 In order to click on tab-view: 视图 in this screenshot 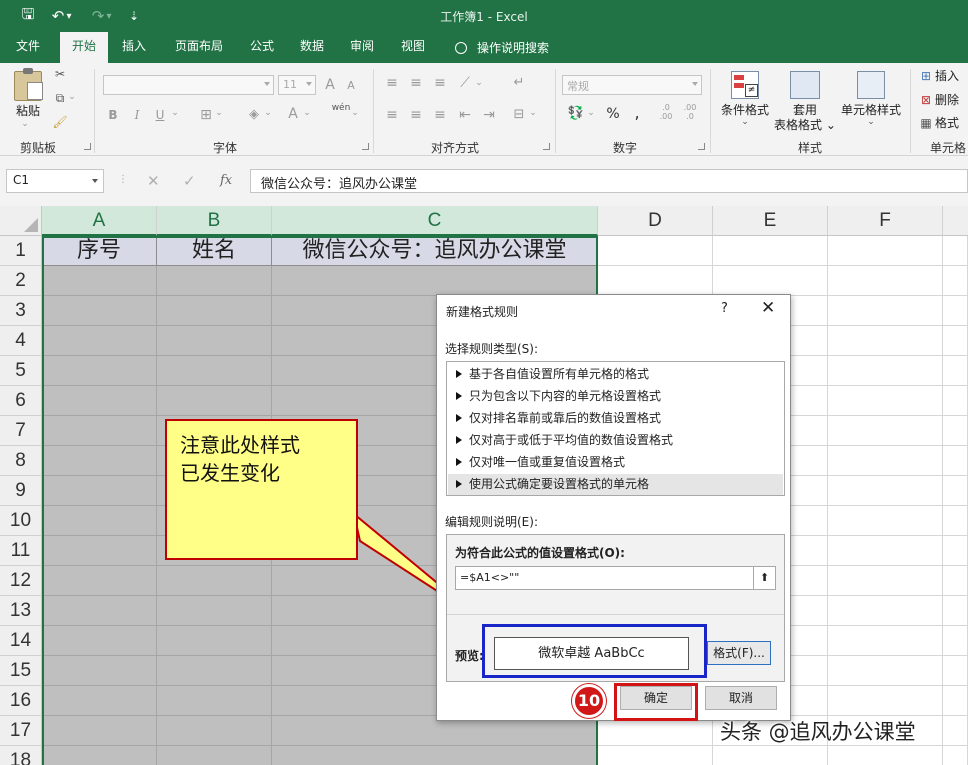, I will do `click(413, 47)`.